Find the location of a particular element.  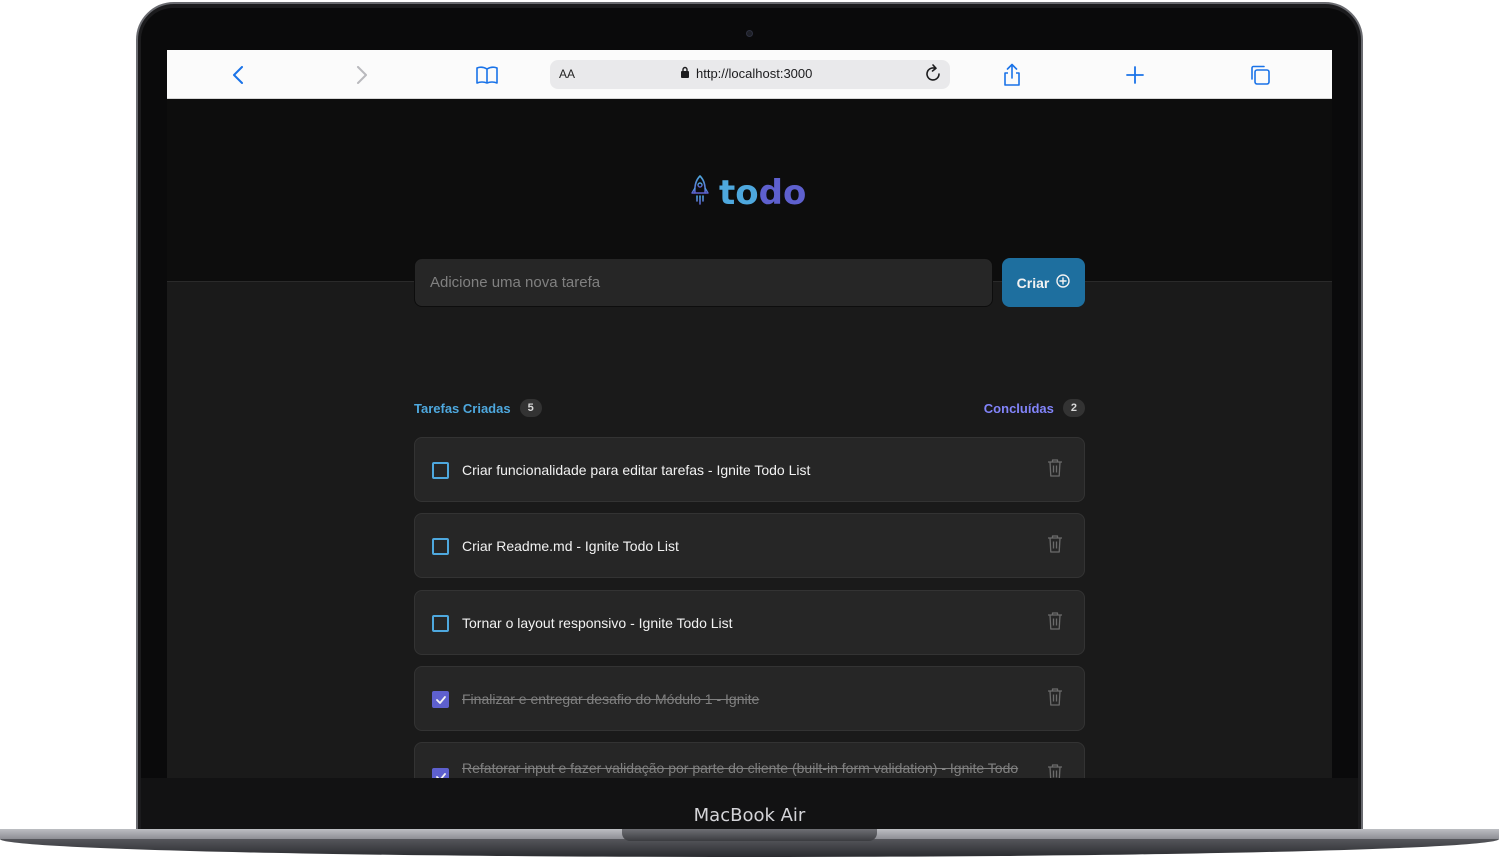

create-task-button: Criar is located at coordinates (1043, 282).